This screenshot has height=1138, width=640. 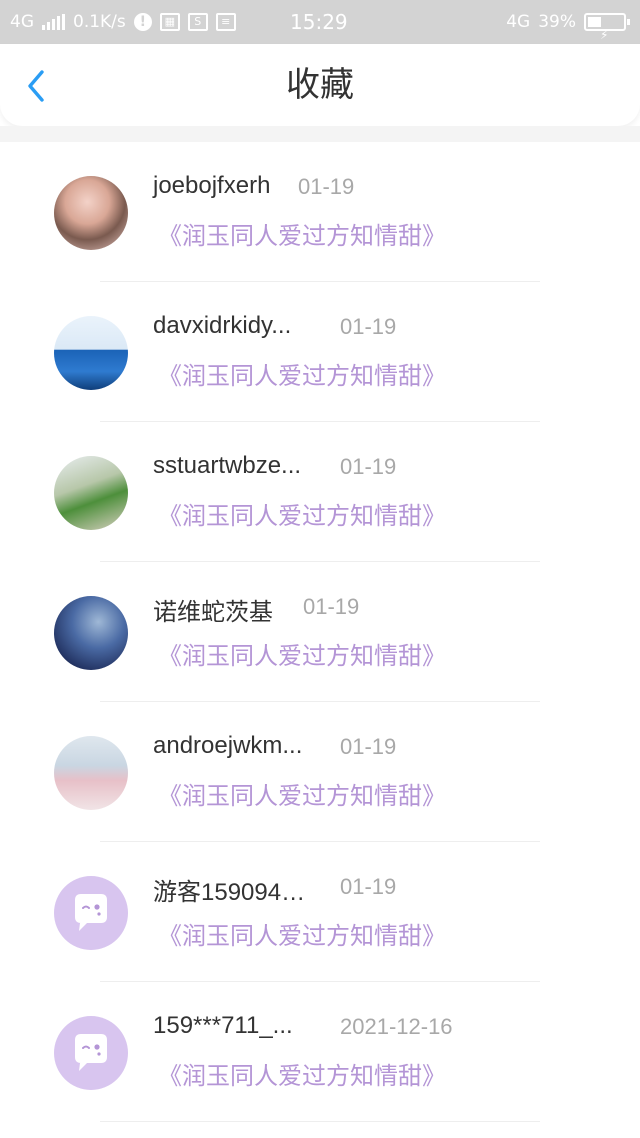 What do you see at coordinates (212, 185) in the screenshot?
I see `user-name: joebojfxerh` at bounding box center [212, 185].